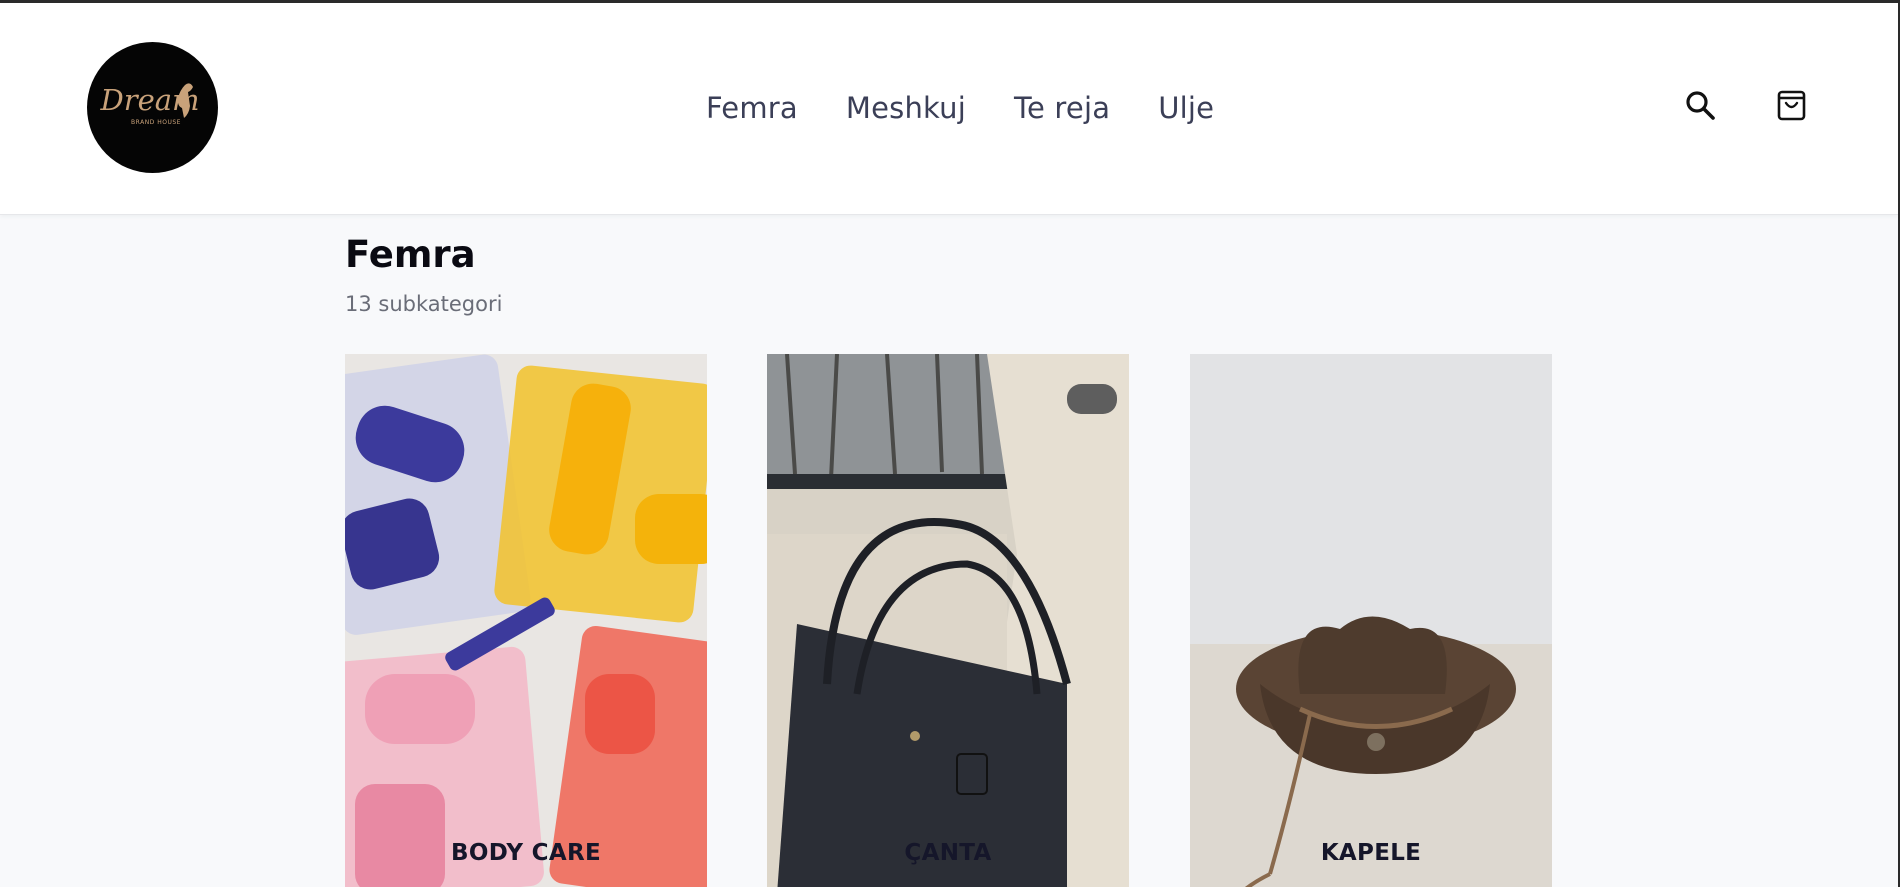  What do you see at coordinates (906, 108) in the screenshot?
I see `nav-item-meshkuj: Meshkuj` at bounding box center [906, 108].